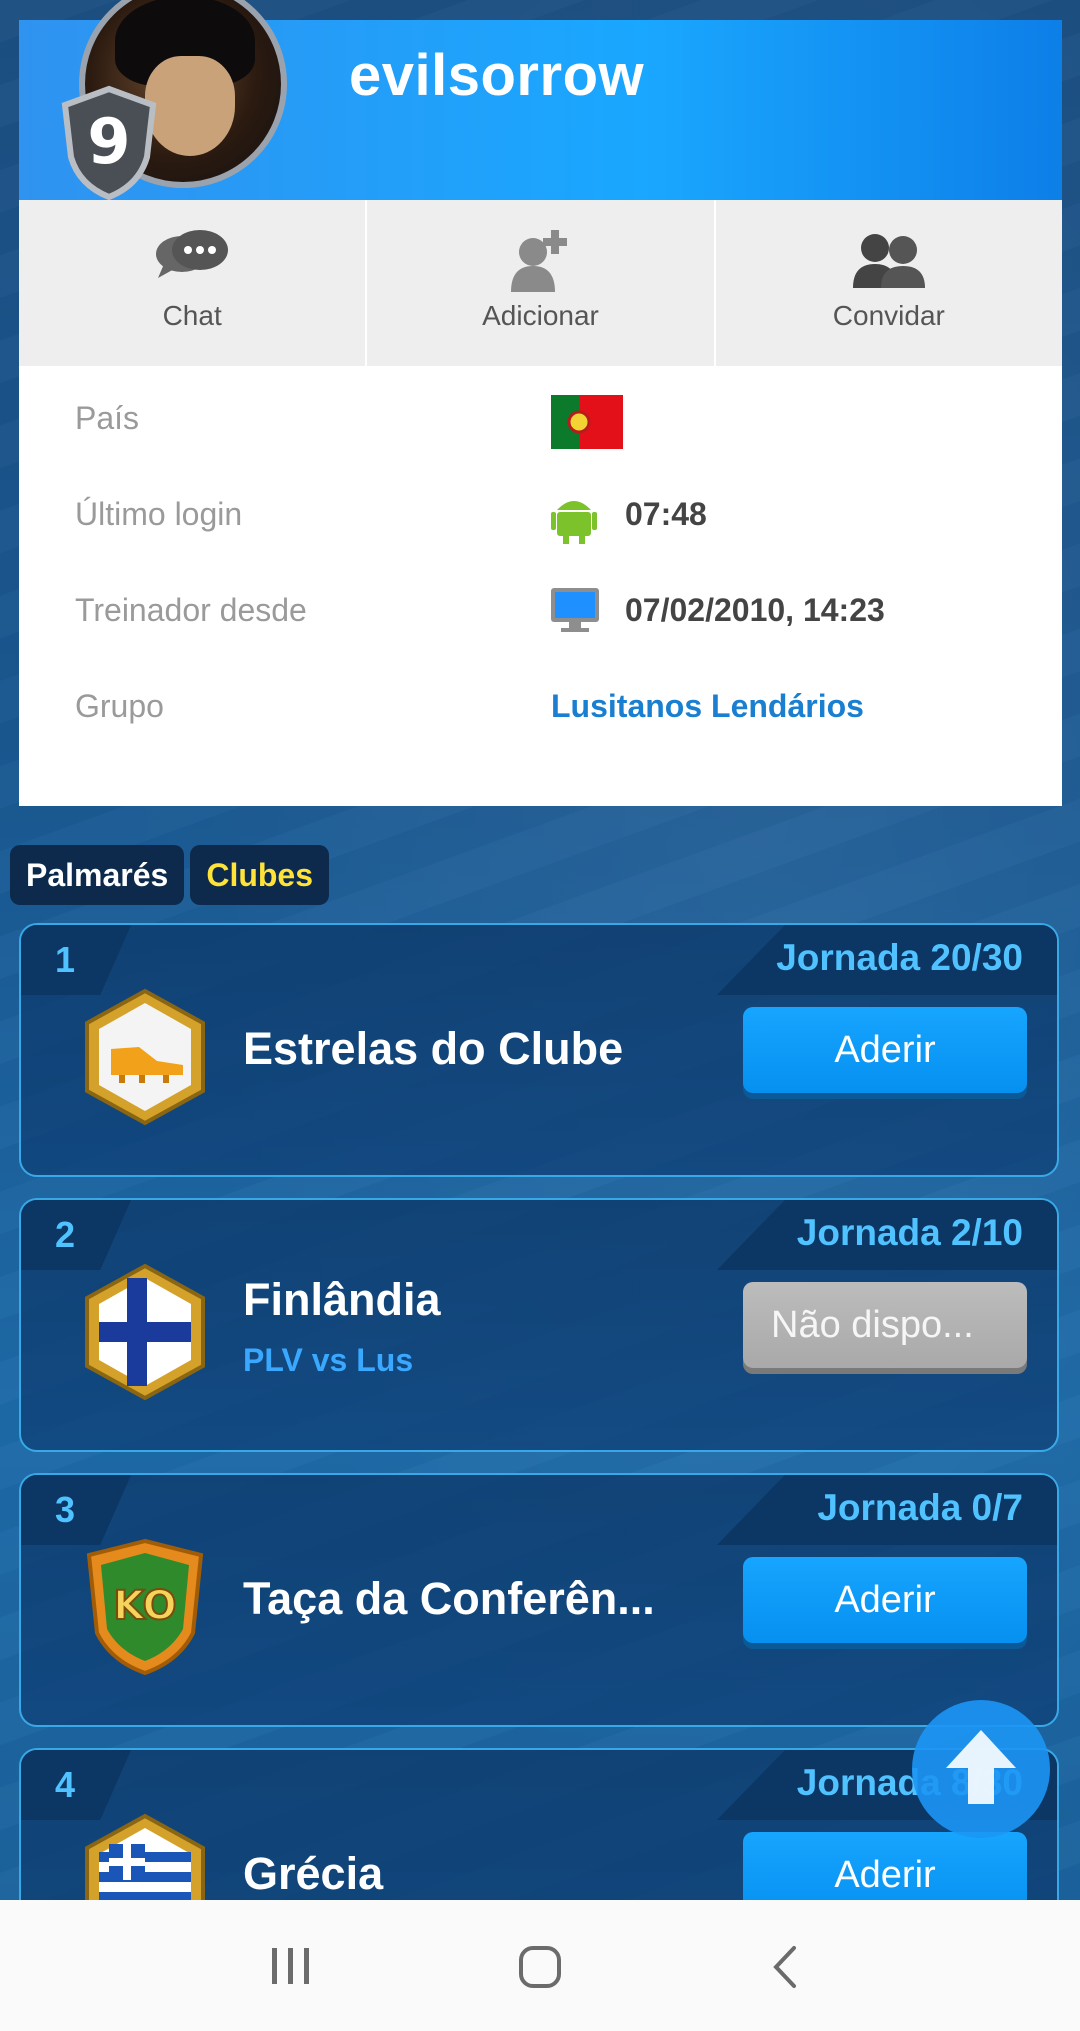  Describe the element at coordinates (159, 514) in the screenshot. I see `last-login-label: Último login` at that location.